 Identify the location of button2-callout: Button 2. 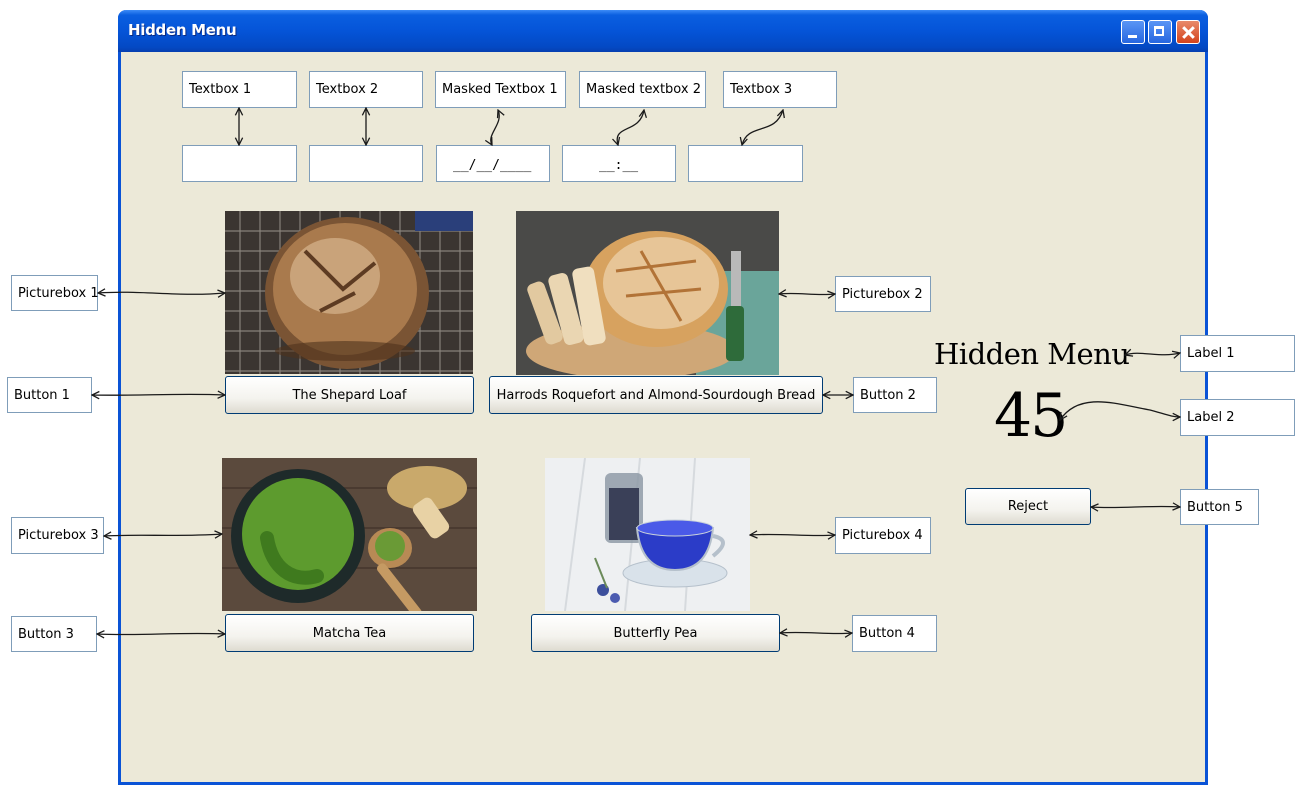
(895, 395).